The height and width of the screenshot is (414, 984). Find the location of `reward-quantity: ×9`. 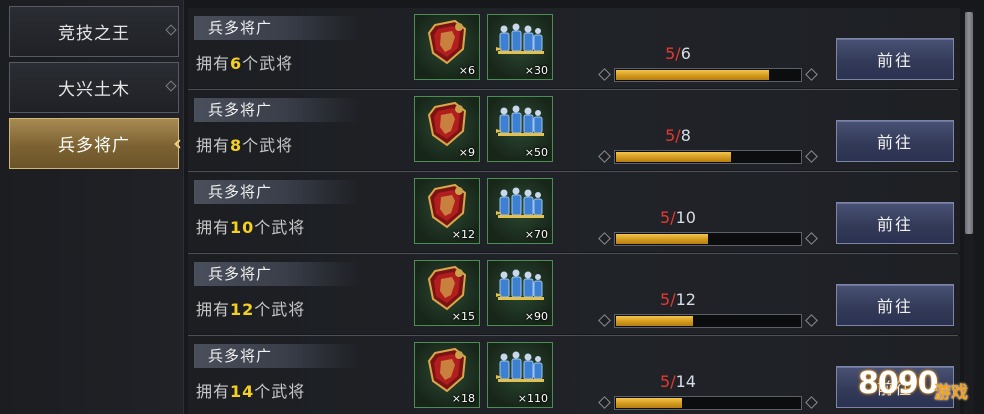

reward-quantity: ×9 is located at coordinates (466, 152).